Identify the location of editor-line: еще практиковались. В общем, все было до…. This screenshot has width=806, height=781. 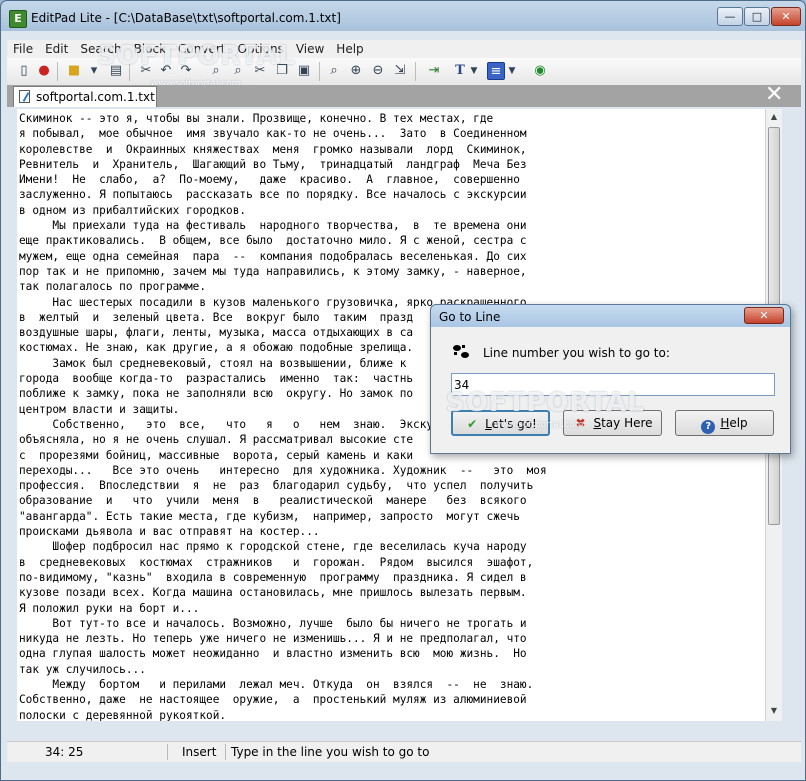
(273, 240).